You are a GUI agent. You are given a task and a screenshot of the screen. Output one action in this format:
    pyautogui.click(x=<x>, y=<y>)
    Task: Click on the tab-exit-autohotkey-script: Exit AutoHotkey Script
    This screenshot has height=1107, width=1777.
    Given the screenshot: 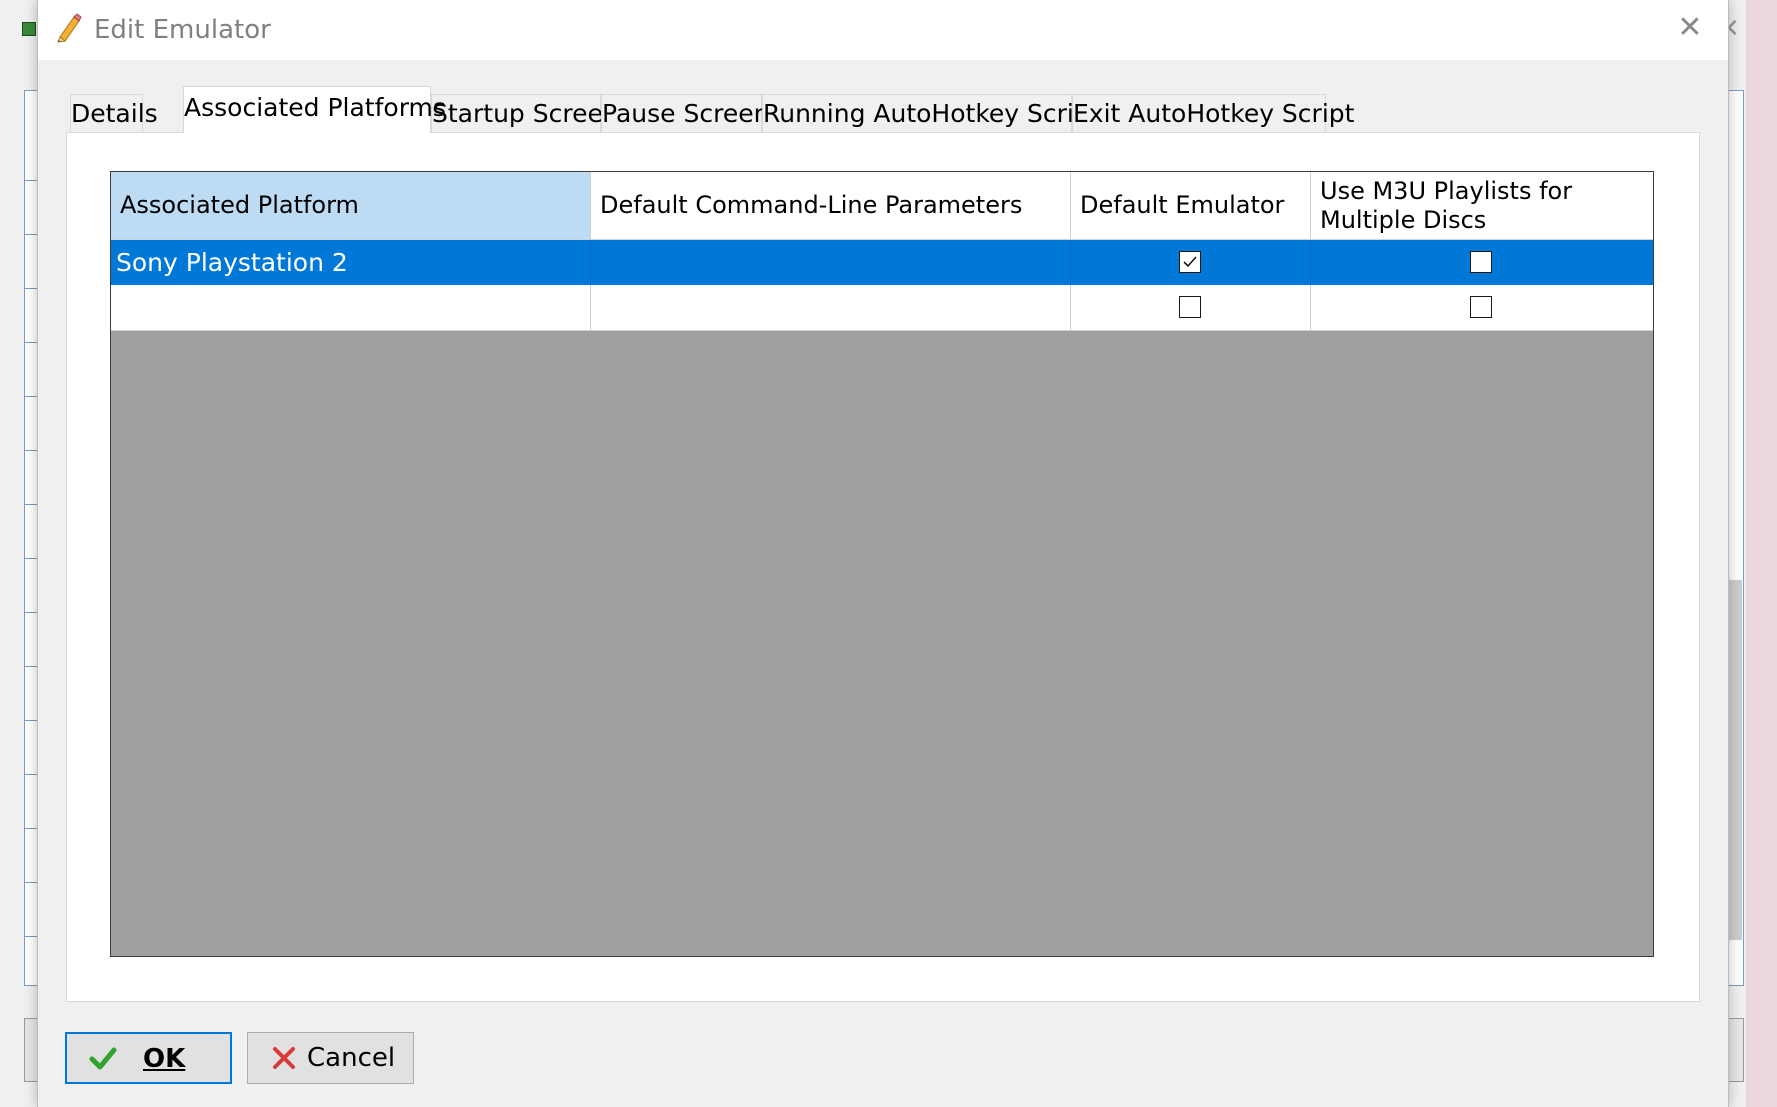 What is the action you would take?
    pyautogui.click(x=1213, y=113)
    